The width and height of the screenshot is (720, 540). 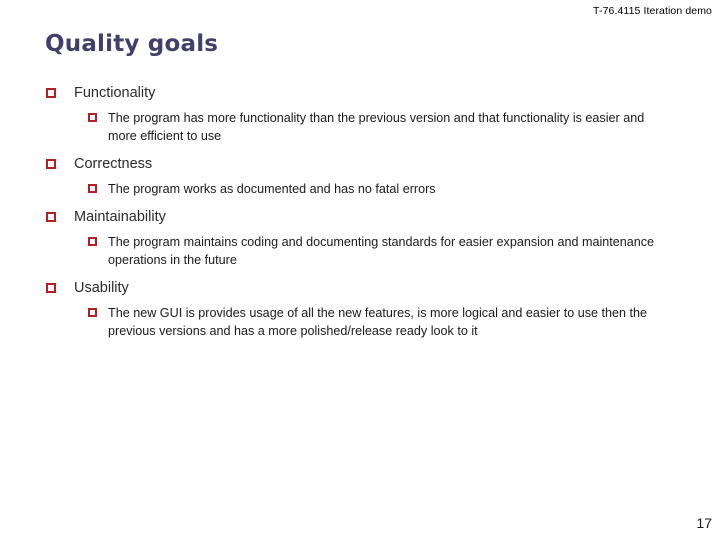 I want to click on slide-header-label: T-76.4115 Iteration demo, so click(x=652, y=11).